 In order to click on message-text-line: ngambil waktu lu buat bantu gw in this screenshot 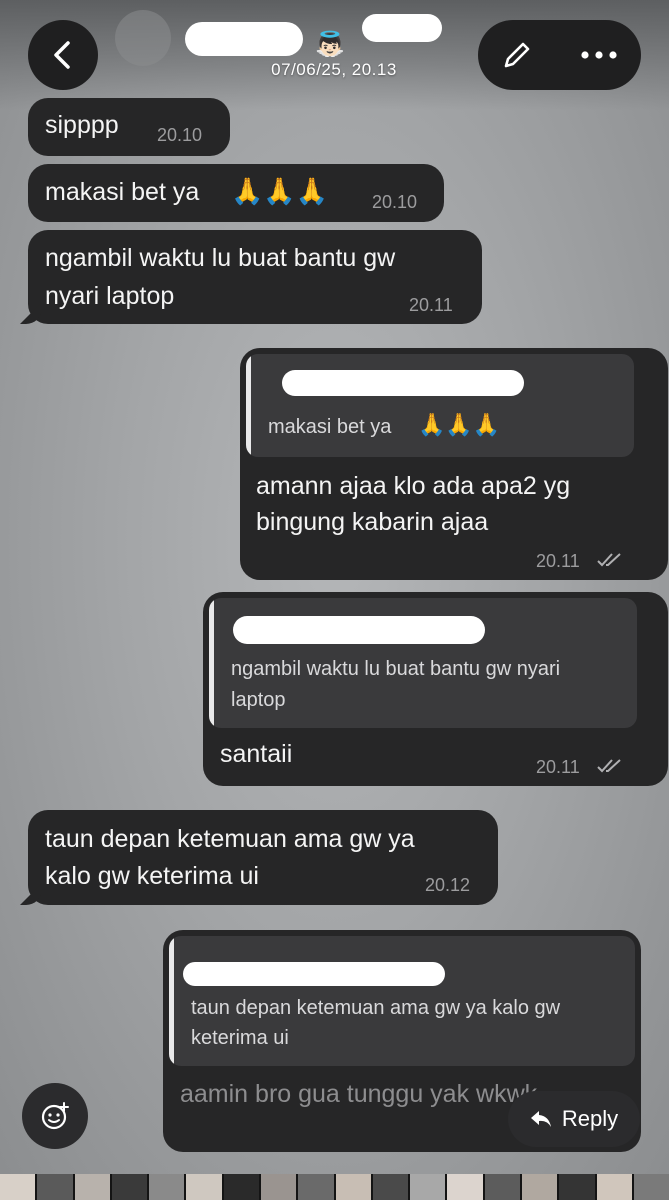, I will do `click(220, 258)`.